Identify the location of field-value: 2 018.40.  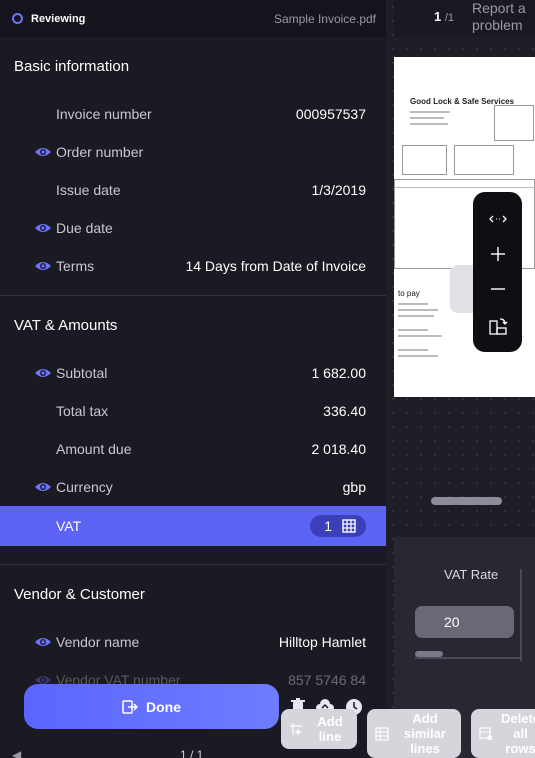
(339, 449).